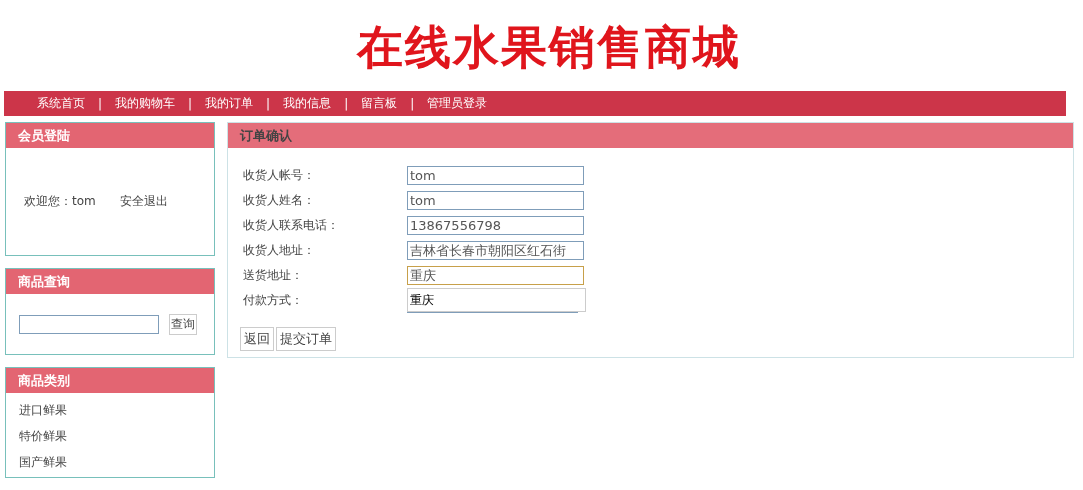 The width and height of the screenshot is (1083, 490). Describe the element at coordinates (273, 300) in the screenshot. I see `field-label: 付款方式：` at that location.